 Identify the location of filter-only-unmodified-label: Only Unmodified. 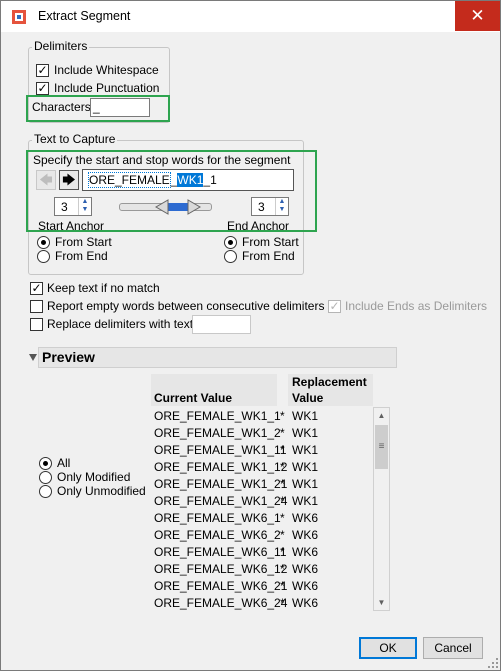
(101, 491).